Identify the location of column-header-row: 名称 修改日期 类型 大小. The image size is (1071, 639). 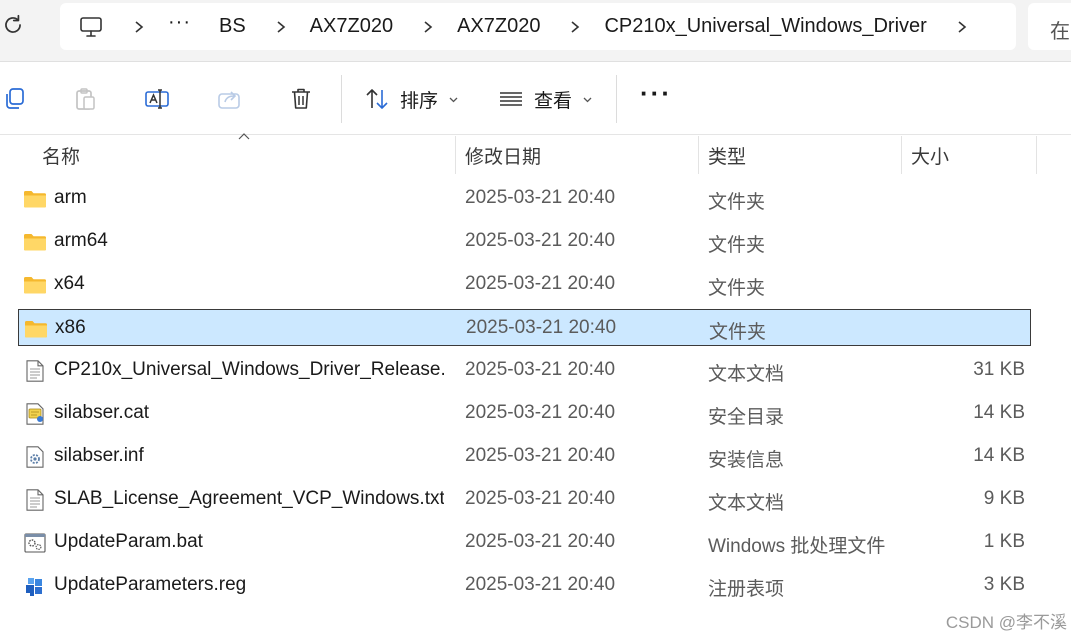
(535, 155).